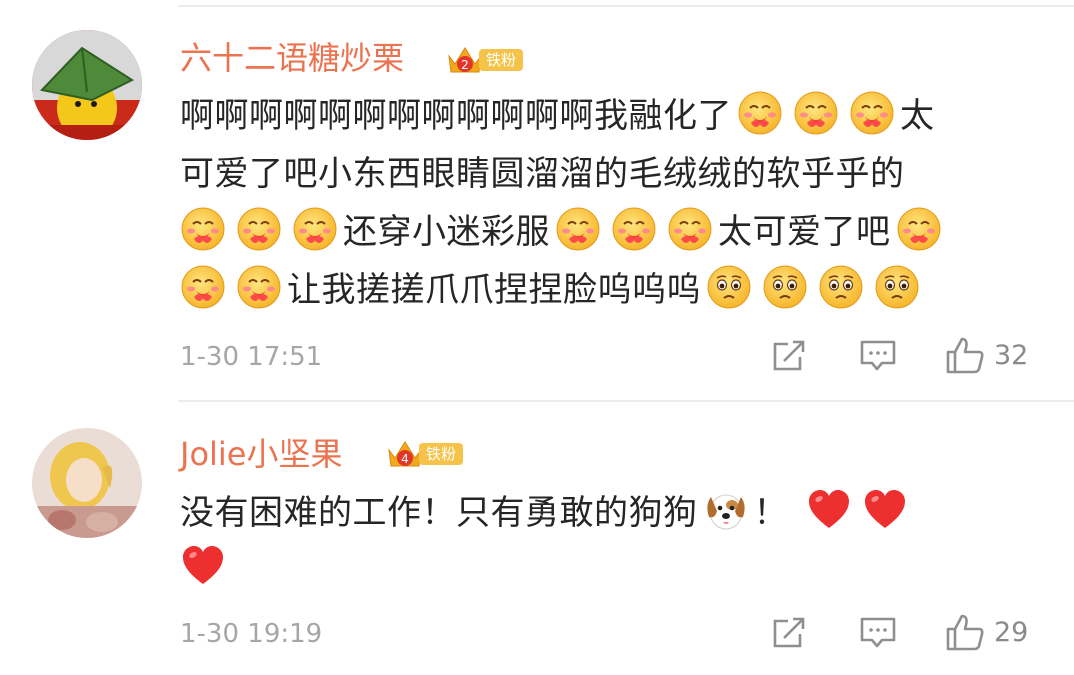 Image resolution: width=1074 pixels, height=675 pixels. I want to click on username: Jolie小坚果, so click(261, 454).